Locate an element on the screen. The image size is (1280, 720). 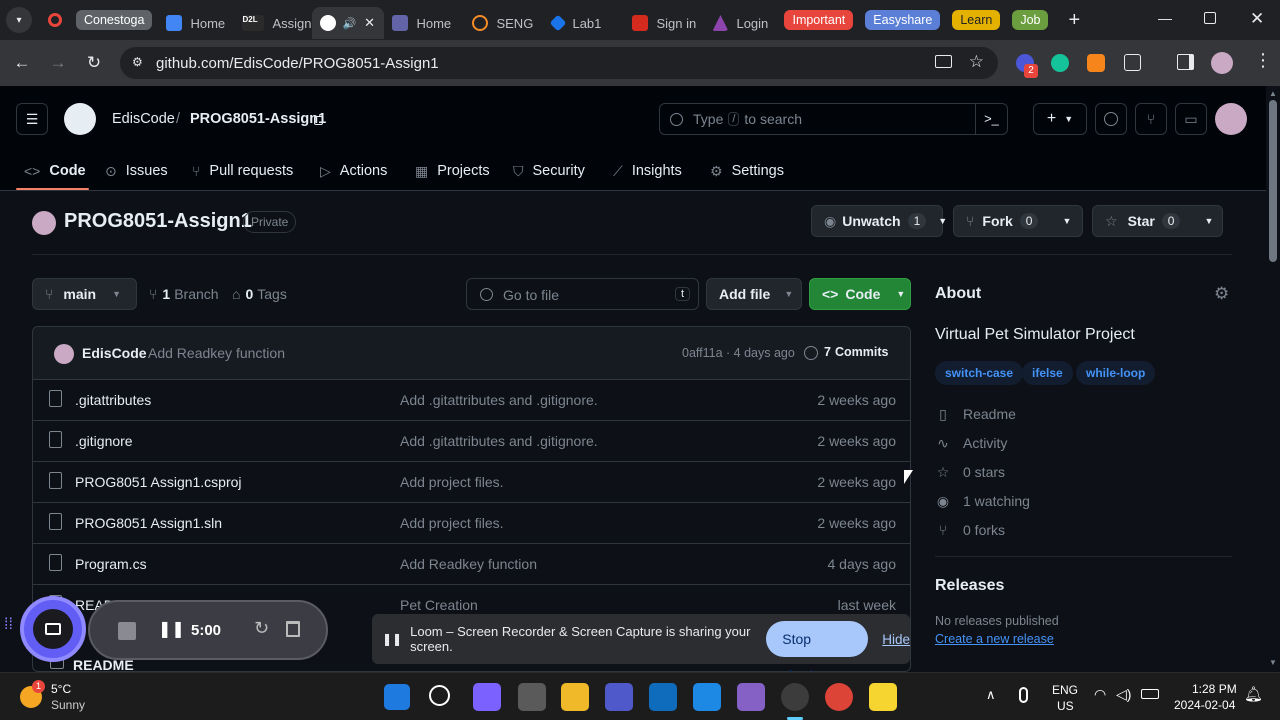
drag-icon: ❚❚ is located at coordinates (392, 639).